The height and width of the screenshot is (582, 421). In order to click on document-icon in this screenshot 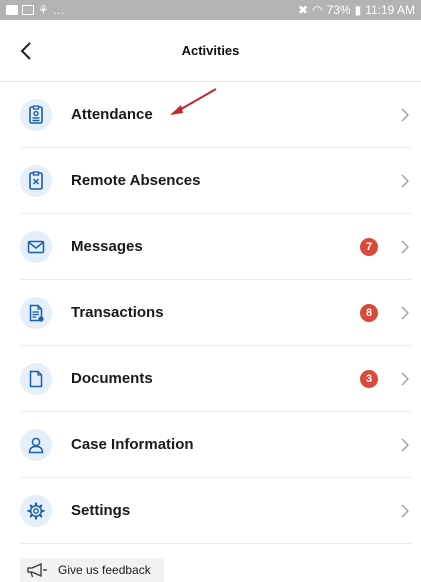, I will do `click(36, 378)`.